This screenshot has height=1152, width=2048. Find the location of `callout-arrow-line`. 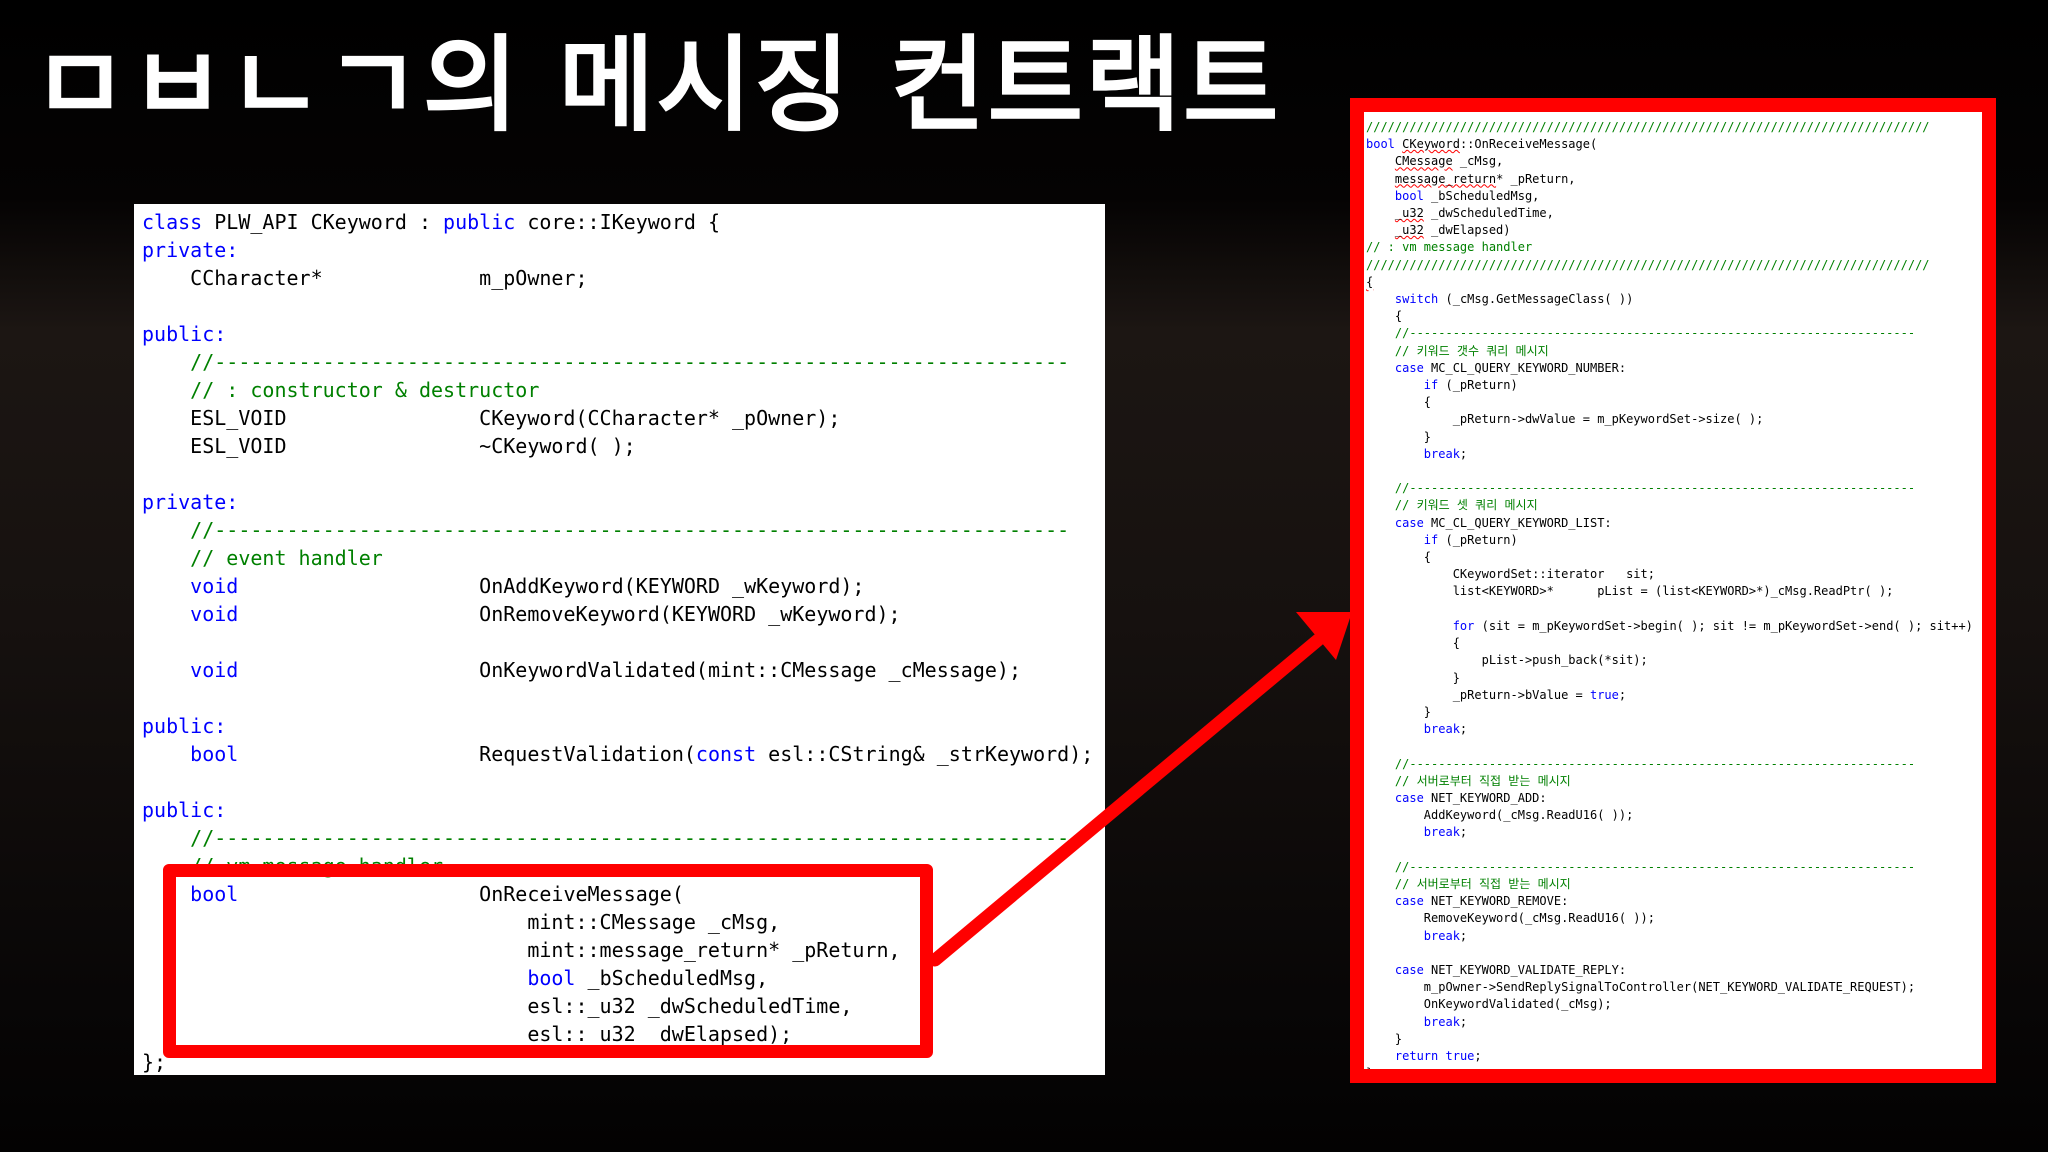

callout-arrow-line is located at coordinates (1126, 800).